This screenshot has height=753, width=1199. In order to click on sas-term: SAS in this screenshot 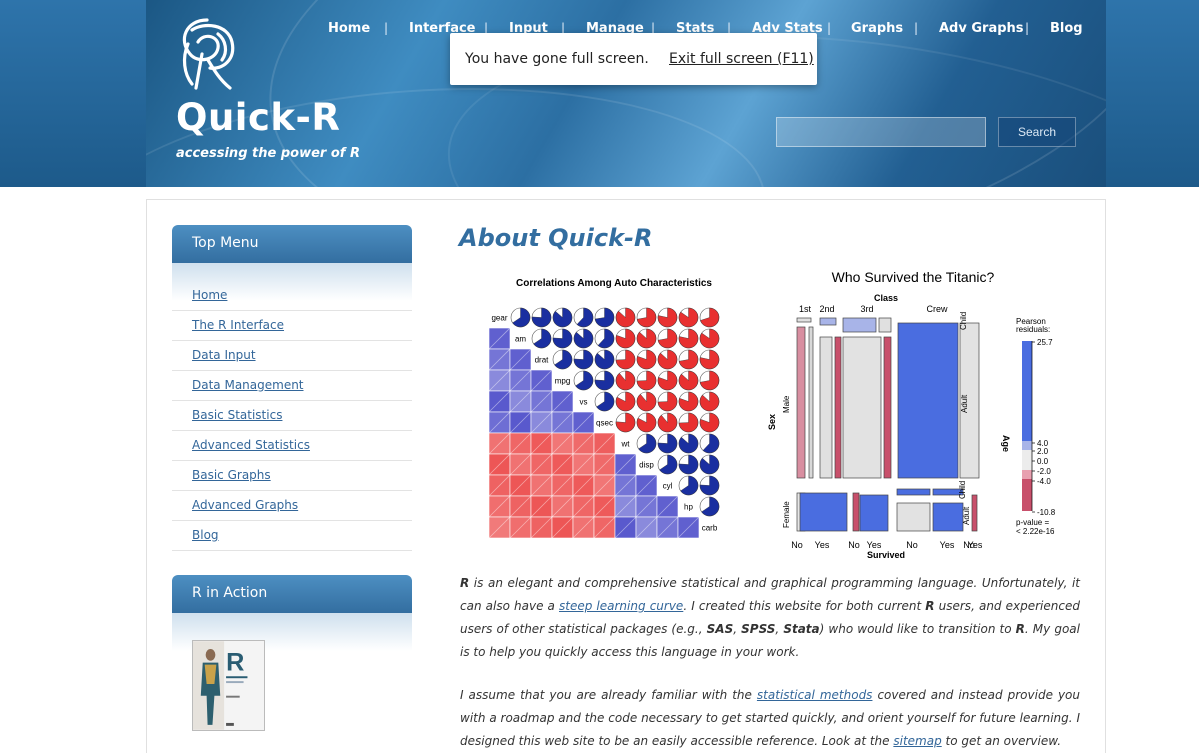, I will do `click(720, 629)`.